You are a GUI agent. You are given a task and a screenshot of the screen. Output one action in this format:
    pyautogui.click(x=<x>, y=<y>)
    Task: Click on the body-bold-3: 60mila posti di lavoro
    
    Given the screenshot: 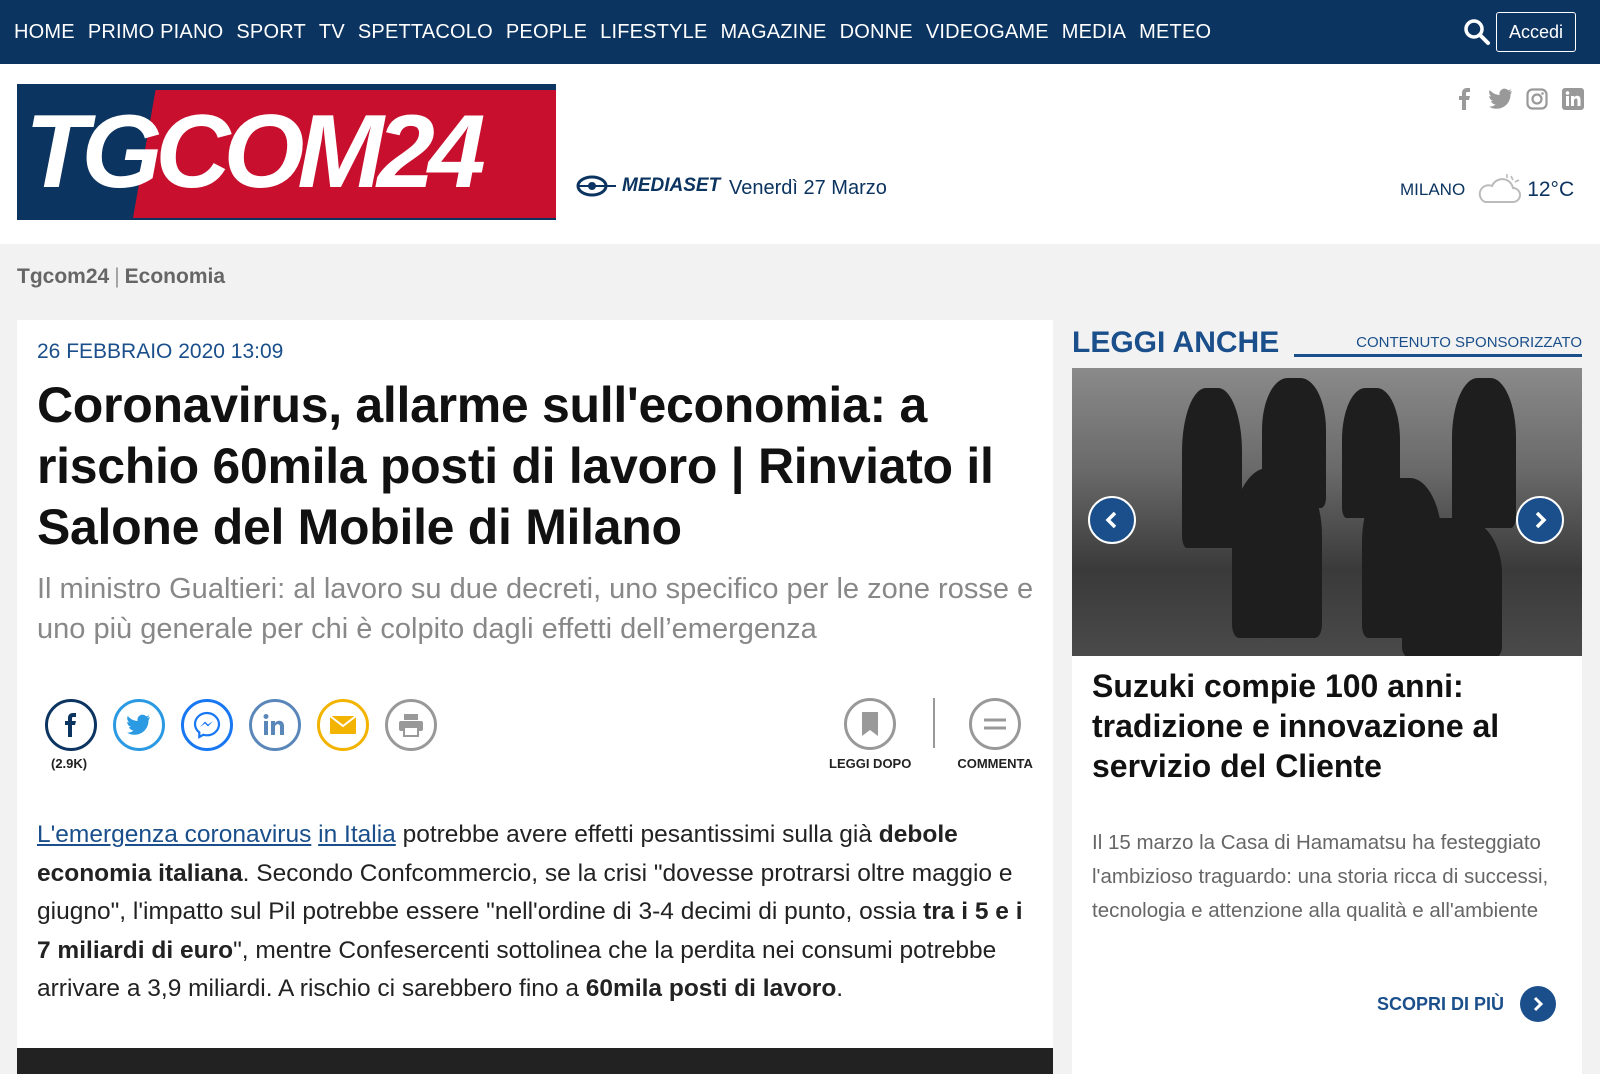 What is the action you would take?
    pyautogui.click(x=711, y=988)
    